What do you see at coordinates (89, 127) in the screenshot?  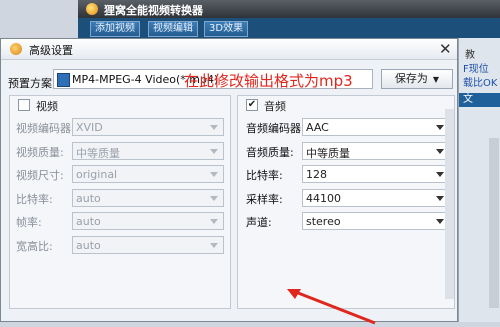 I see `setting-value: XVID` at bounding box center [89, 127].